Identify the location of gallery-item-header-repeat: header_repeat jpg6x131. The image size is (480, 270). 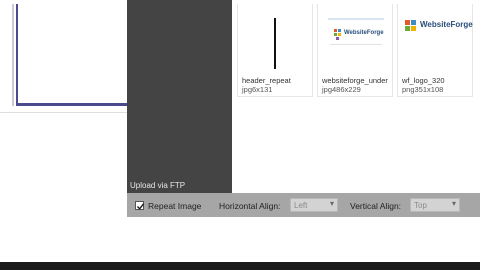
(275, 50).